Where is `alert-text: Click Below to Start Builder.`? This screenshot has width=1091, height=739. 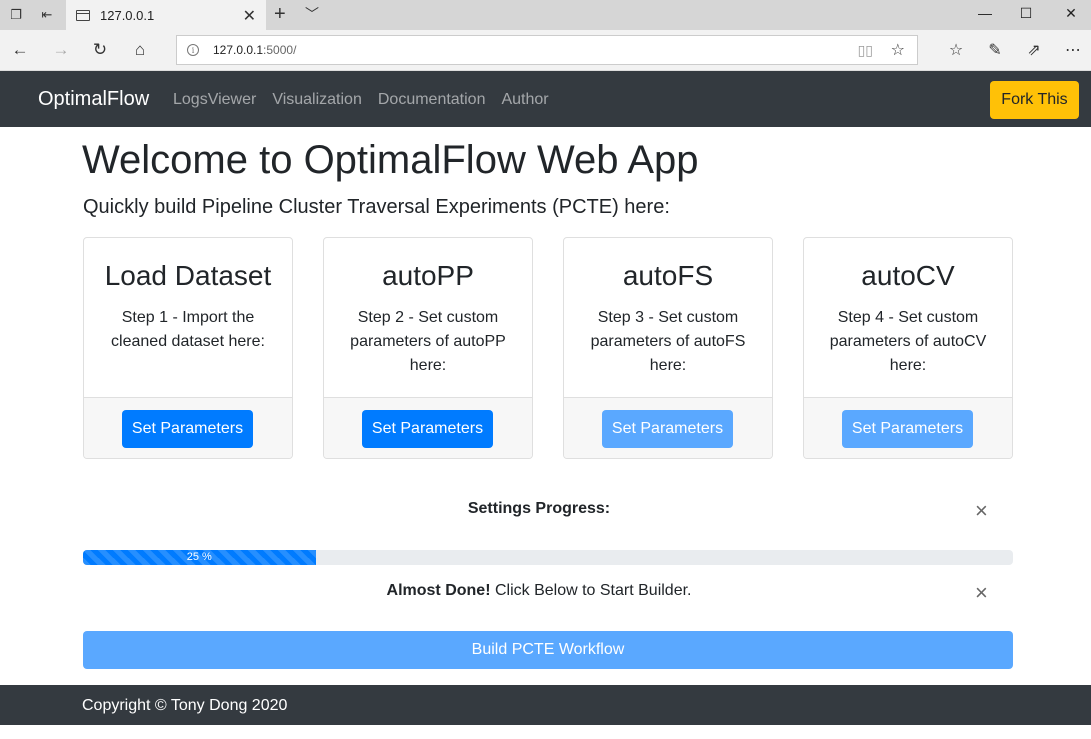 alert-text: Click Below to Start Builder. is located at coordinates (591, 590).